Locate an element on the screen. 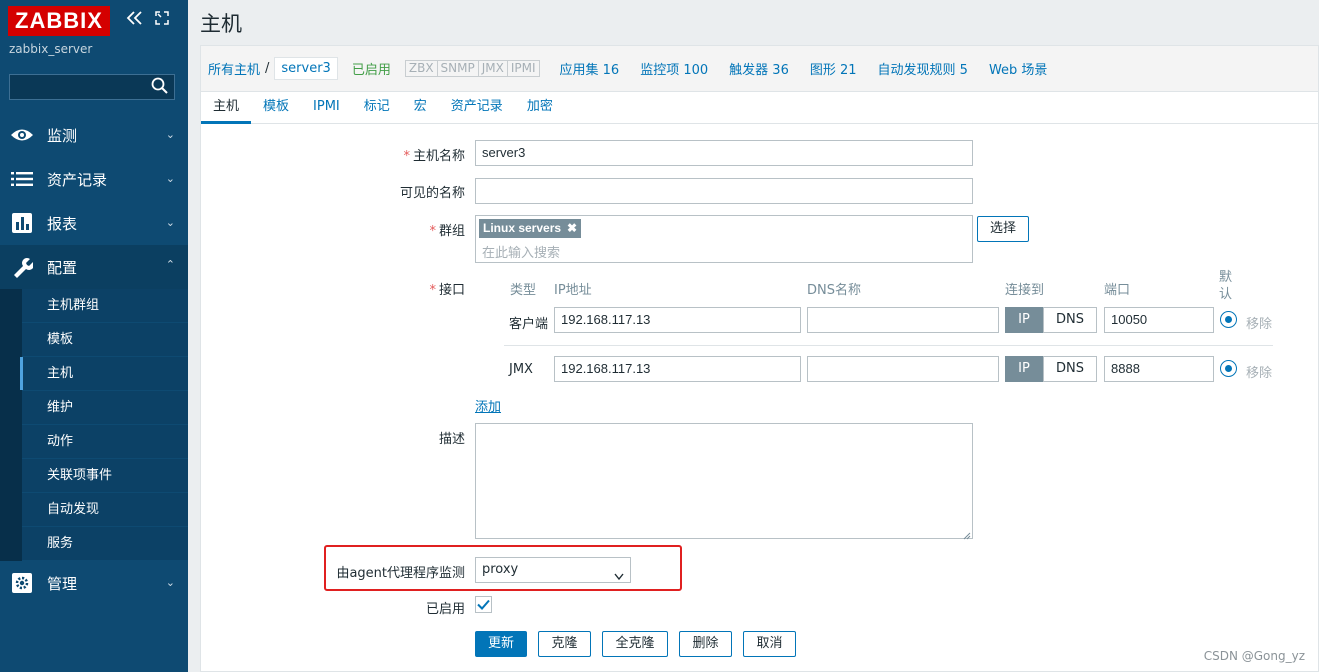 The height and width of the screenshot is (672, 1319). menu-monitoring: 监测 ⌄ is located at coordinates (94, 135).